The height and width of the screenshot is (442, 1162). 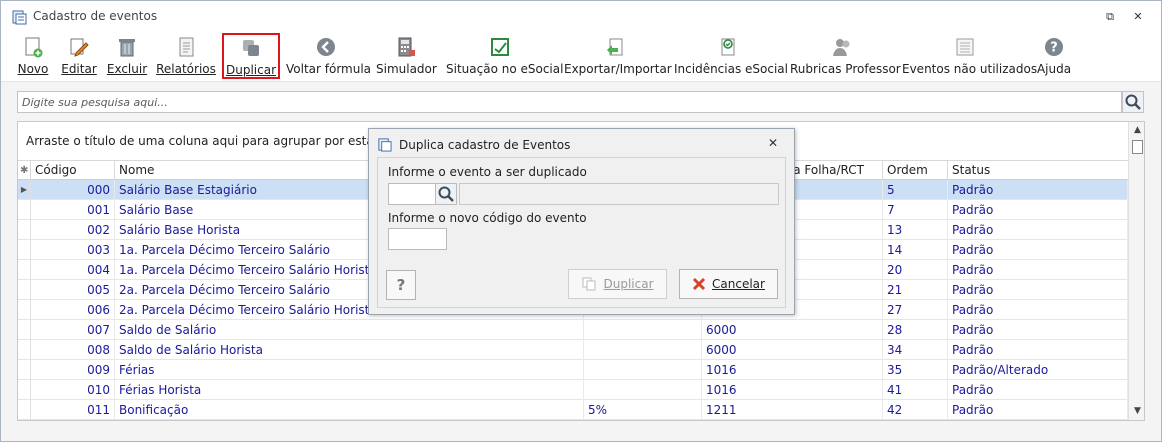 I want to click on title-bar: Cadastro de eventos ⧉ ✕, so click(x=581, y=16).